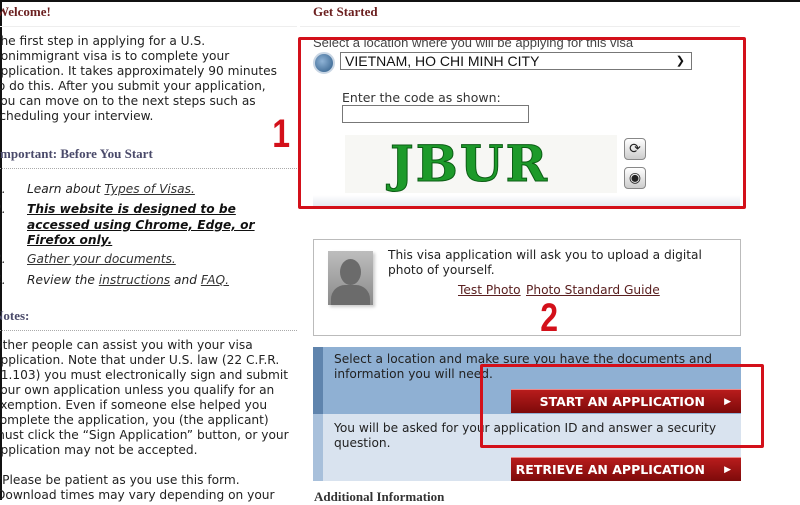  What do you see at coordinates (593, 290) in the screenshot?
I see `photo-guide-link: Photo Standard Guide` at bounding box center [593, 290].